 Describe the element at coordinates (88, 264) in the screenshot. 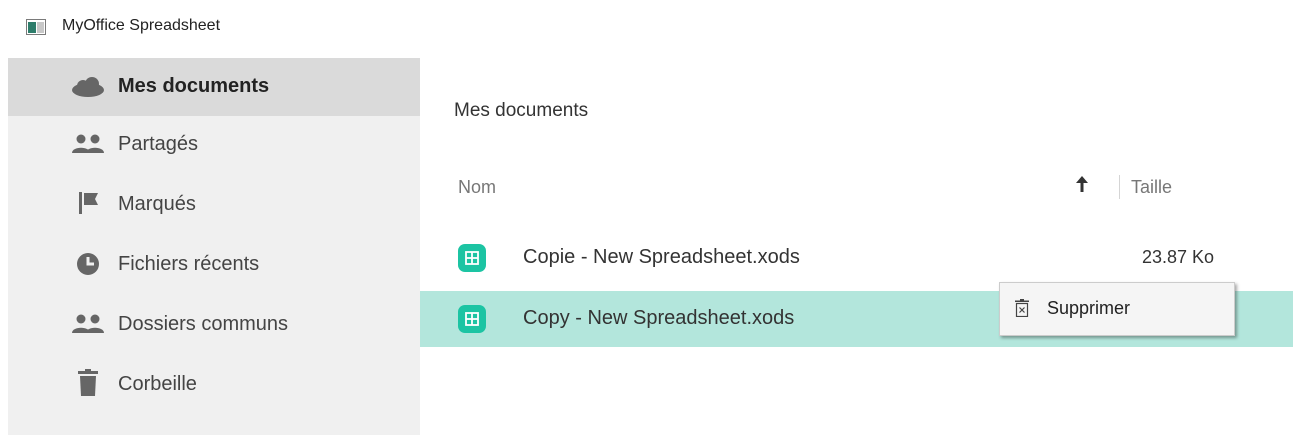

I see `clock-icon` at that location.